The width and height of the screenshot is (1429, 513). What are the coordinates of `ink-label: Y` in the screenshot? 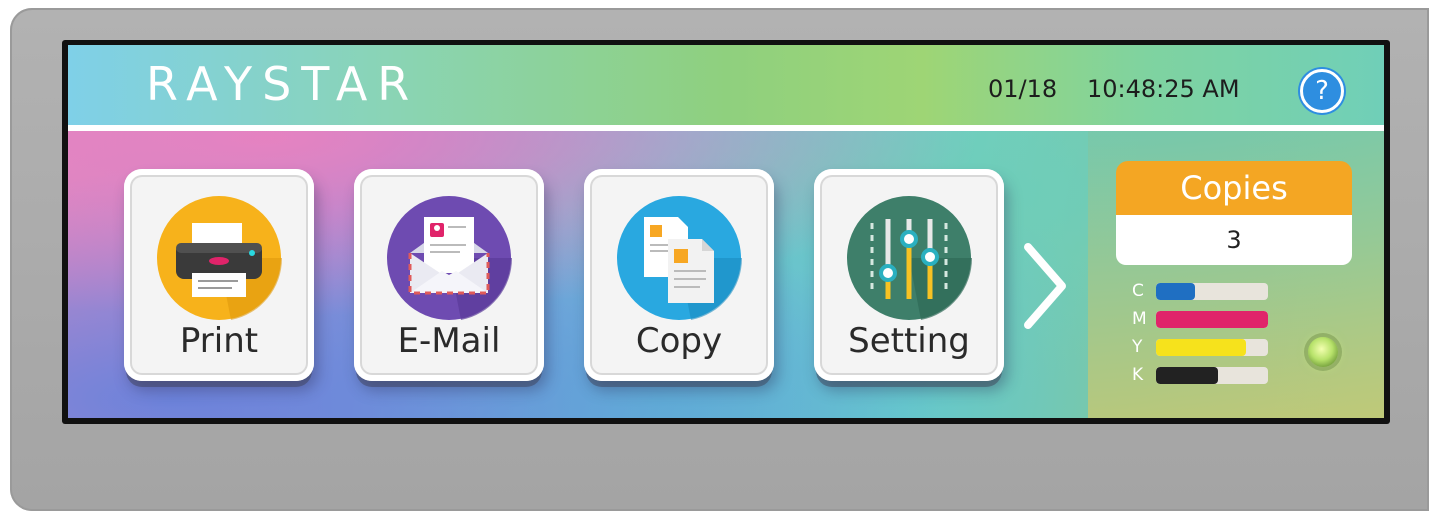 It's located at (1137, 347).